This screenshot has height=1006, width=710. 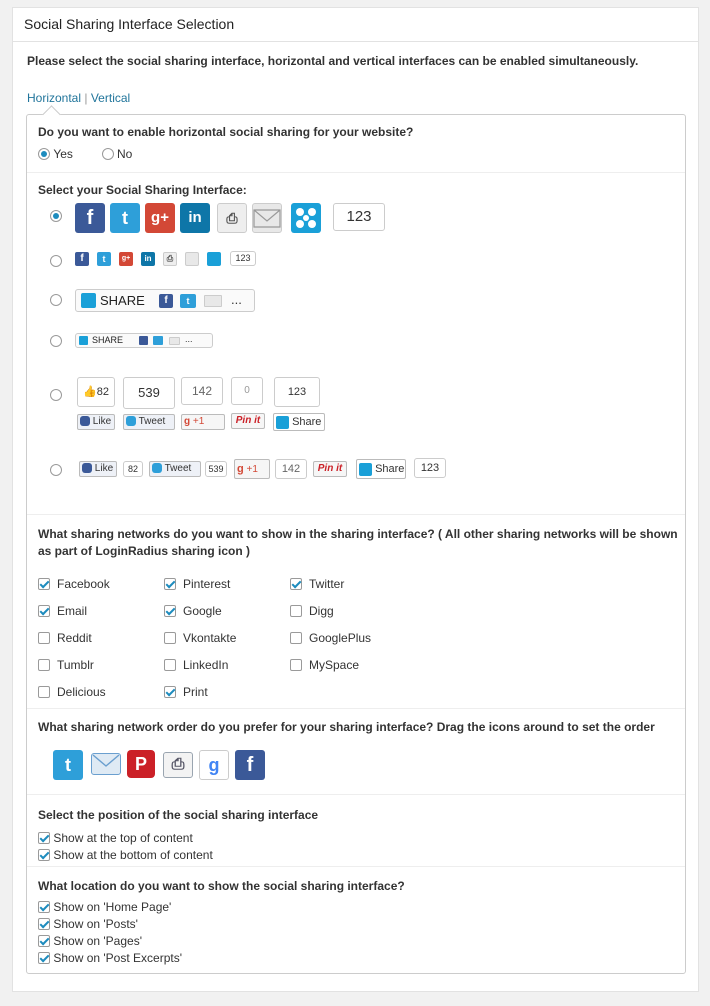 What do you see at coordinates (44, 923) in the screenshot?
I see `location-posts-checkbox` at bounding box center [44, 923].